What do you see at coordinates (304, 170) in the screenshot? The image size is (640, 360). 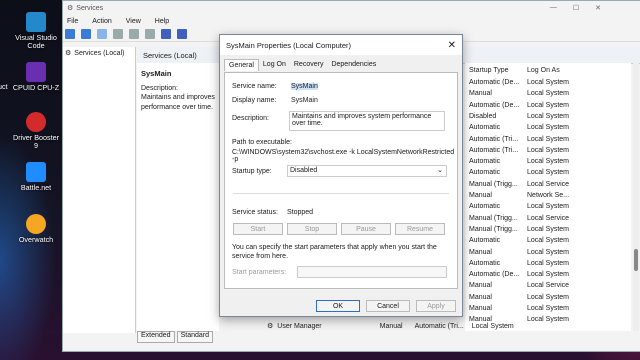 I see `startup-type-value: Disabled` at bounding box center [304, 170].